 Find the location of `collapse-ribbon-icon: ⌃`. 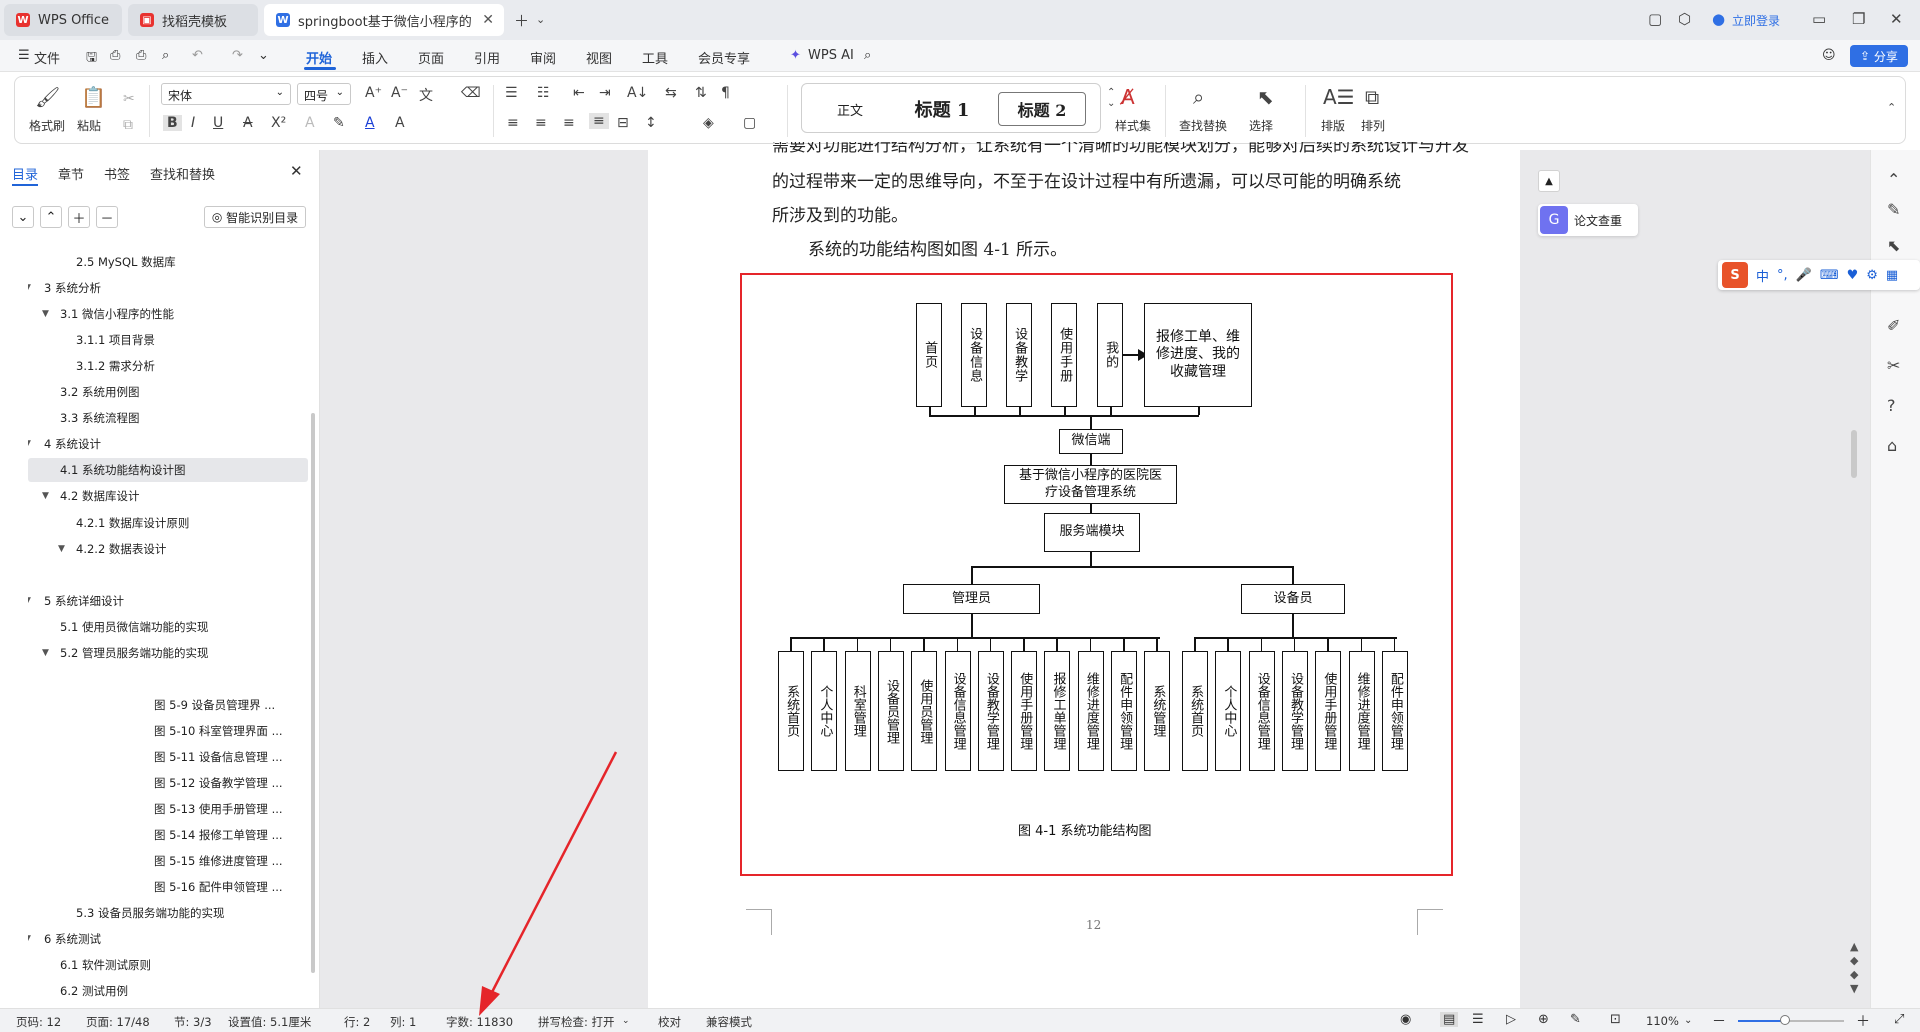

collapse-ribbon-icon: ⌃ is located at coordinates (1891, 107).